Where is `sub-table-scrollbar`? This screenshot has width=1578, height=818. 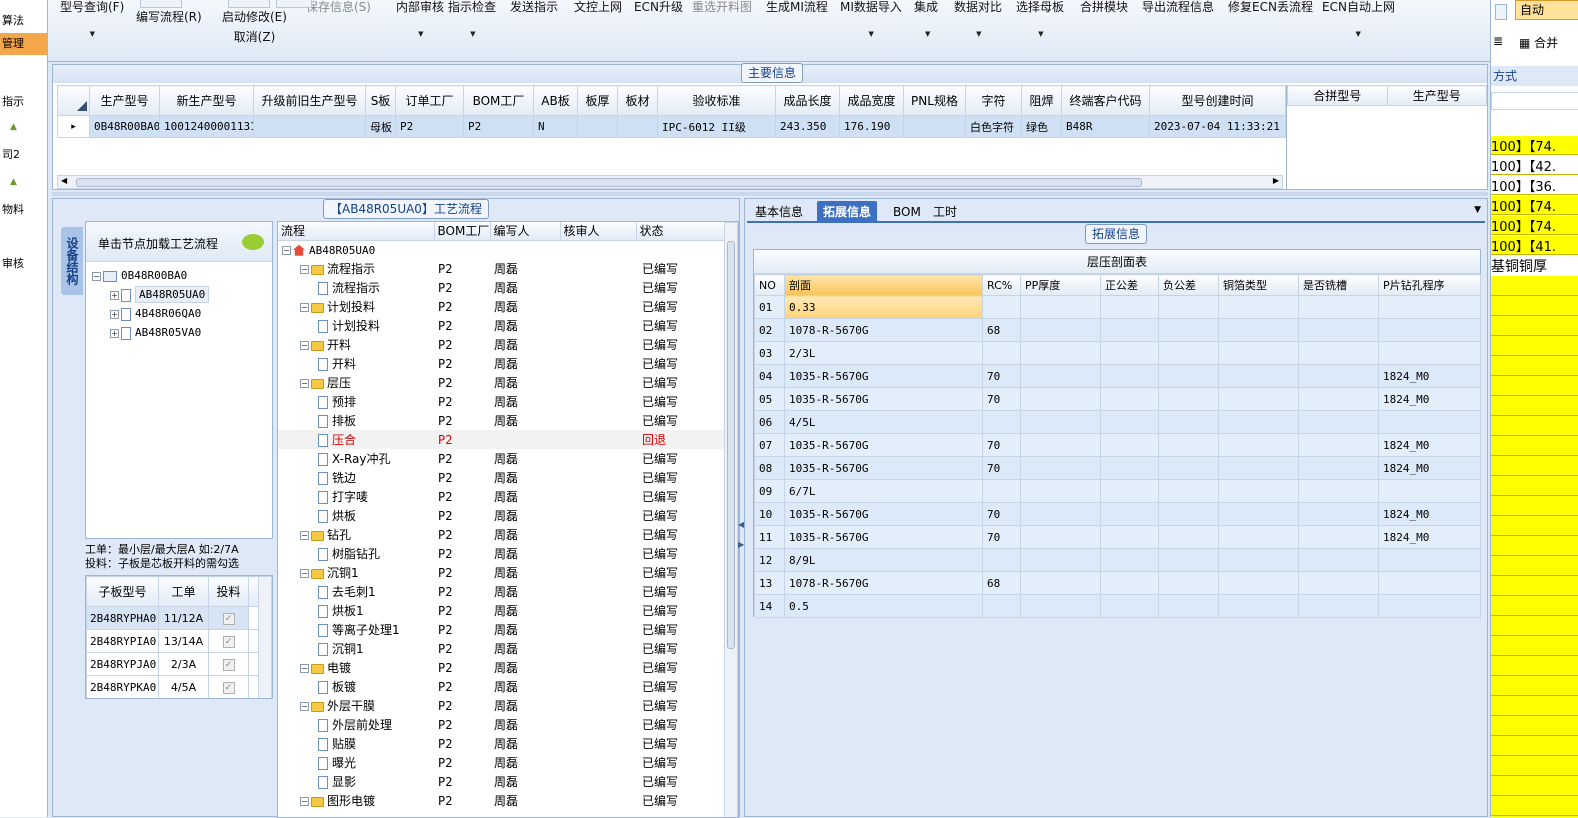
sub-table-scrollbar is located at coordinates (265, 637).